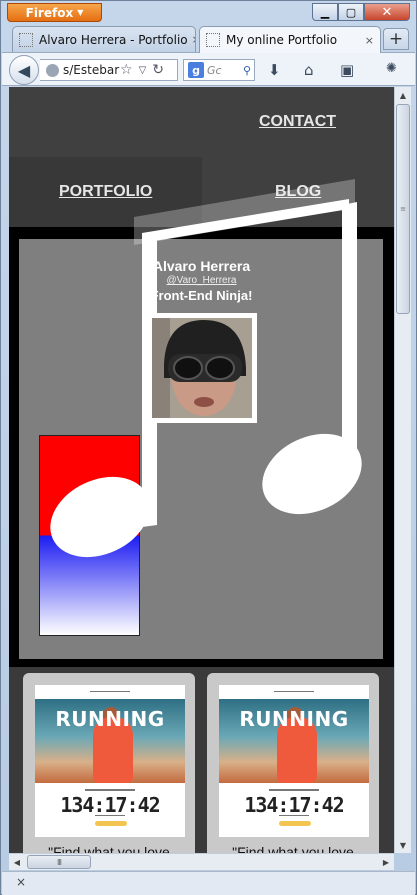 This screenshot has width=417, height=895. What do you see at coordinates (309, 70) in the screenshot?
I see `home-icon: ⌂` at bounding box center [309, 70].